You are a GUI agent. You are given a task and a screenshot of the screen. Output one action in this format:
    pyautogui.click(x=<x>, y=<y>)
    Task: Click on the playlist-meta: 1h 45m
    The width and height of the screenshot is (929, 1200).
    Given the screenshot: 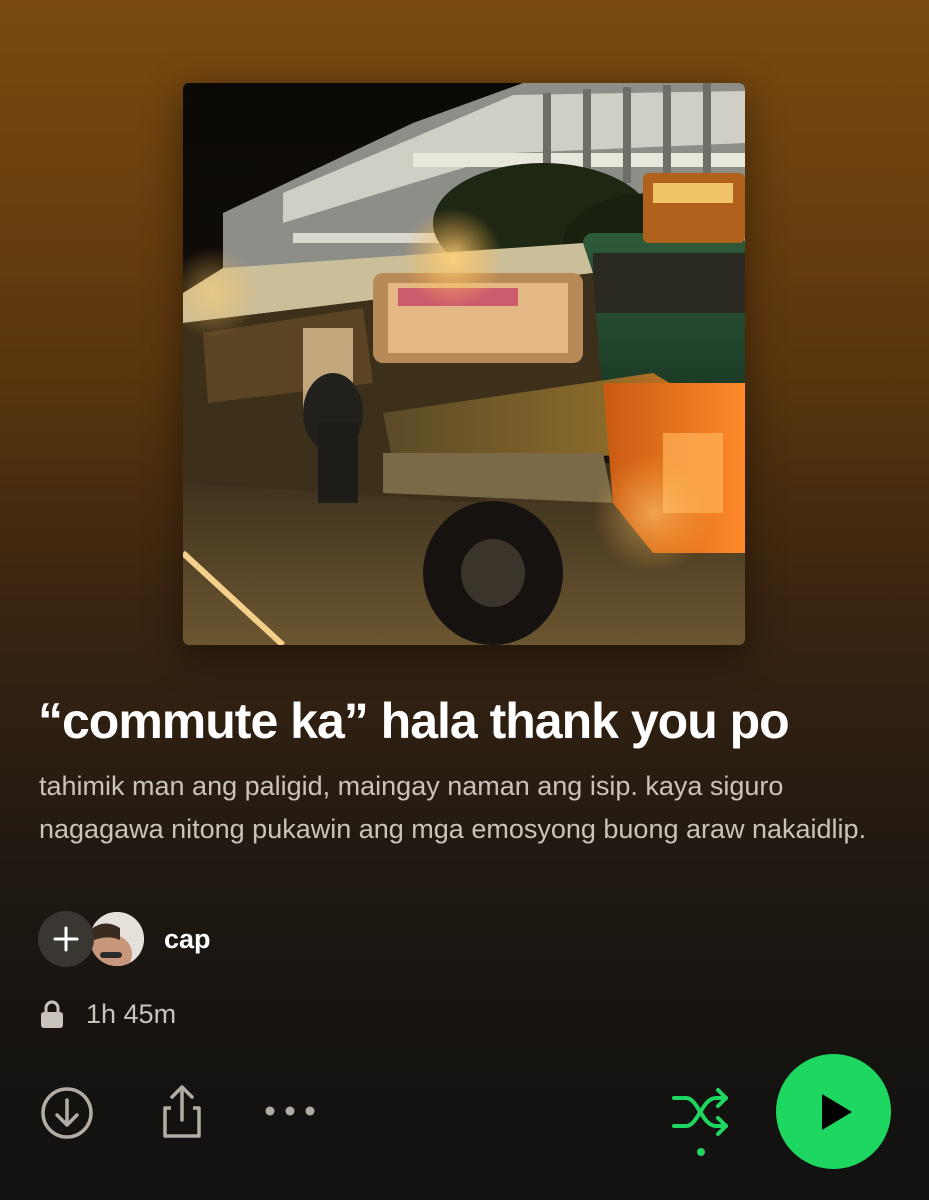 What is the action you would take?
    pyautogui.click(x=107, y=1014)
    